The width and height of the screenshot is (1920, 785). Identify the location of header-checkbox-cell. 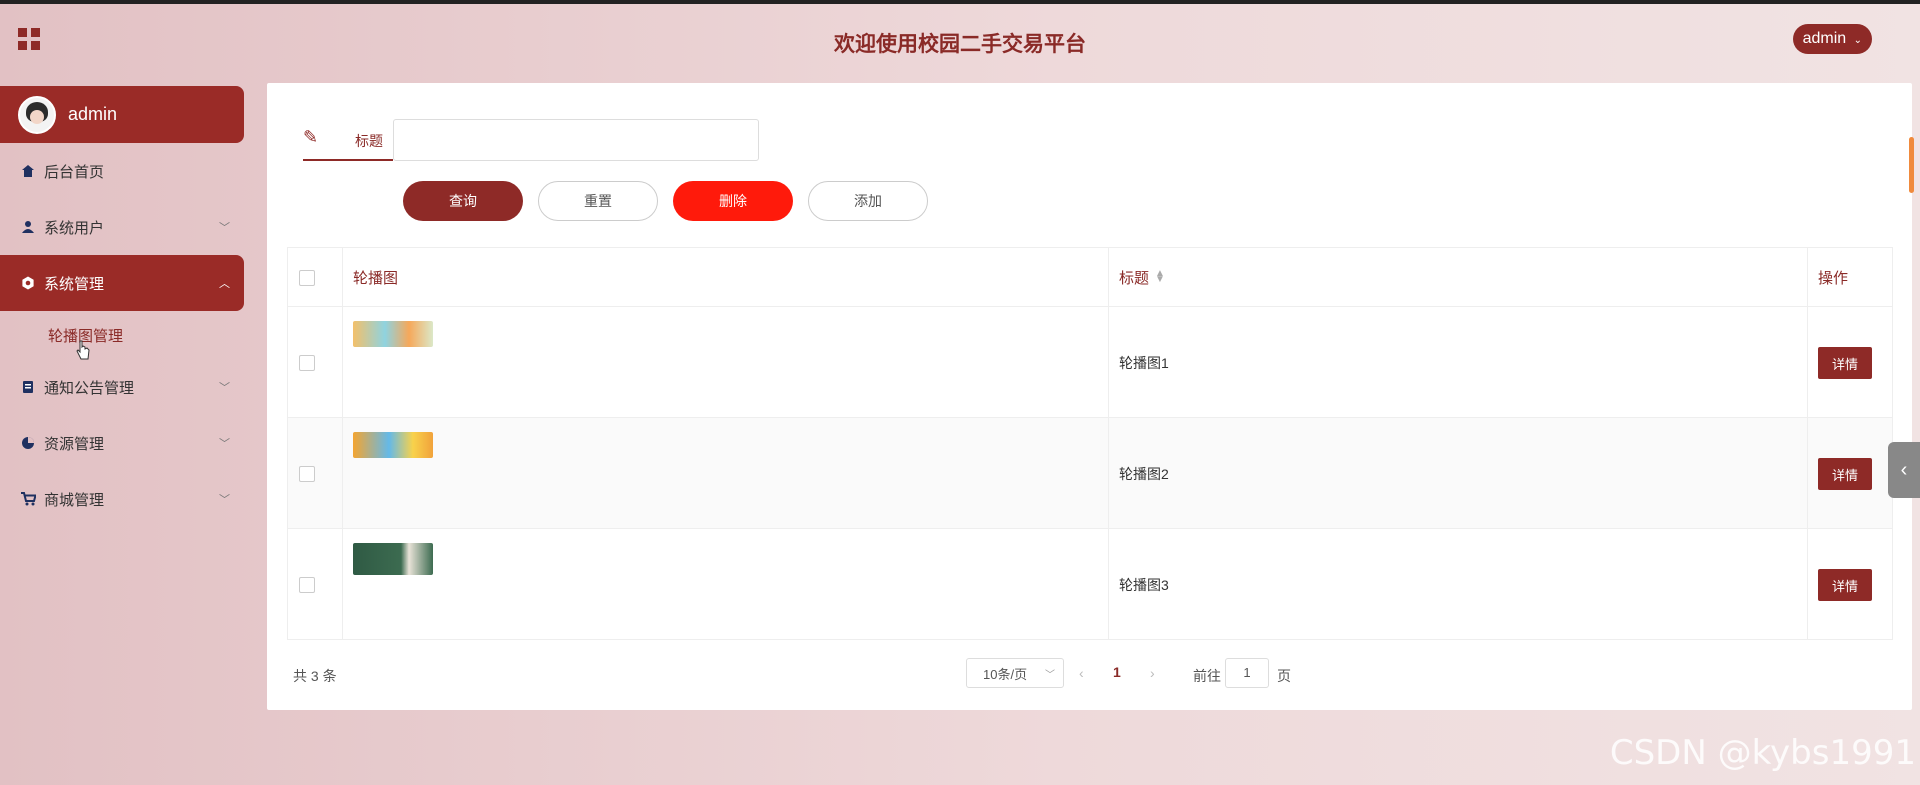
(315, 277).